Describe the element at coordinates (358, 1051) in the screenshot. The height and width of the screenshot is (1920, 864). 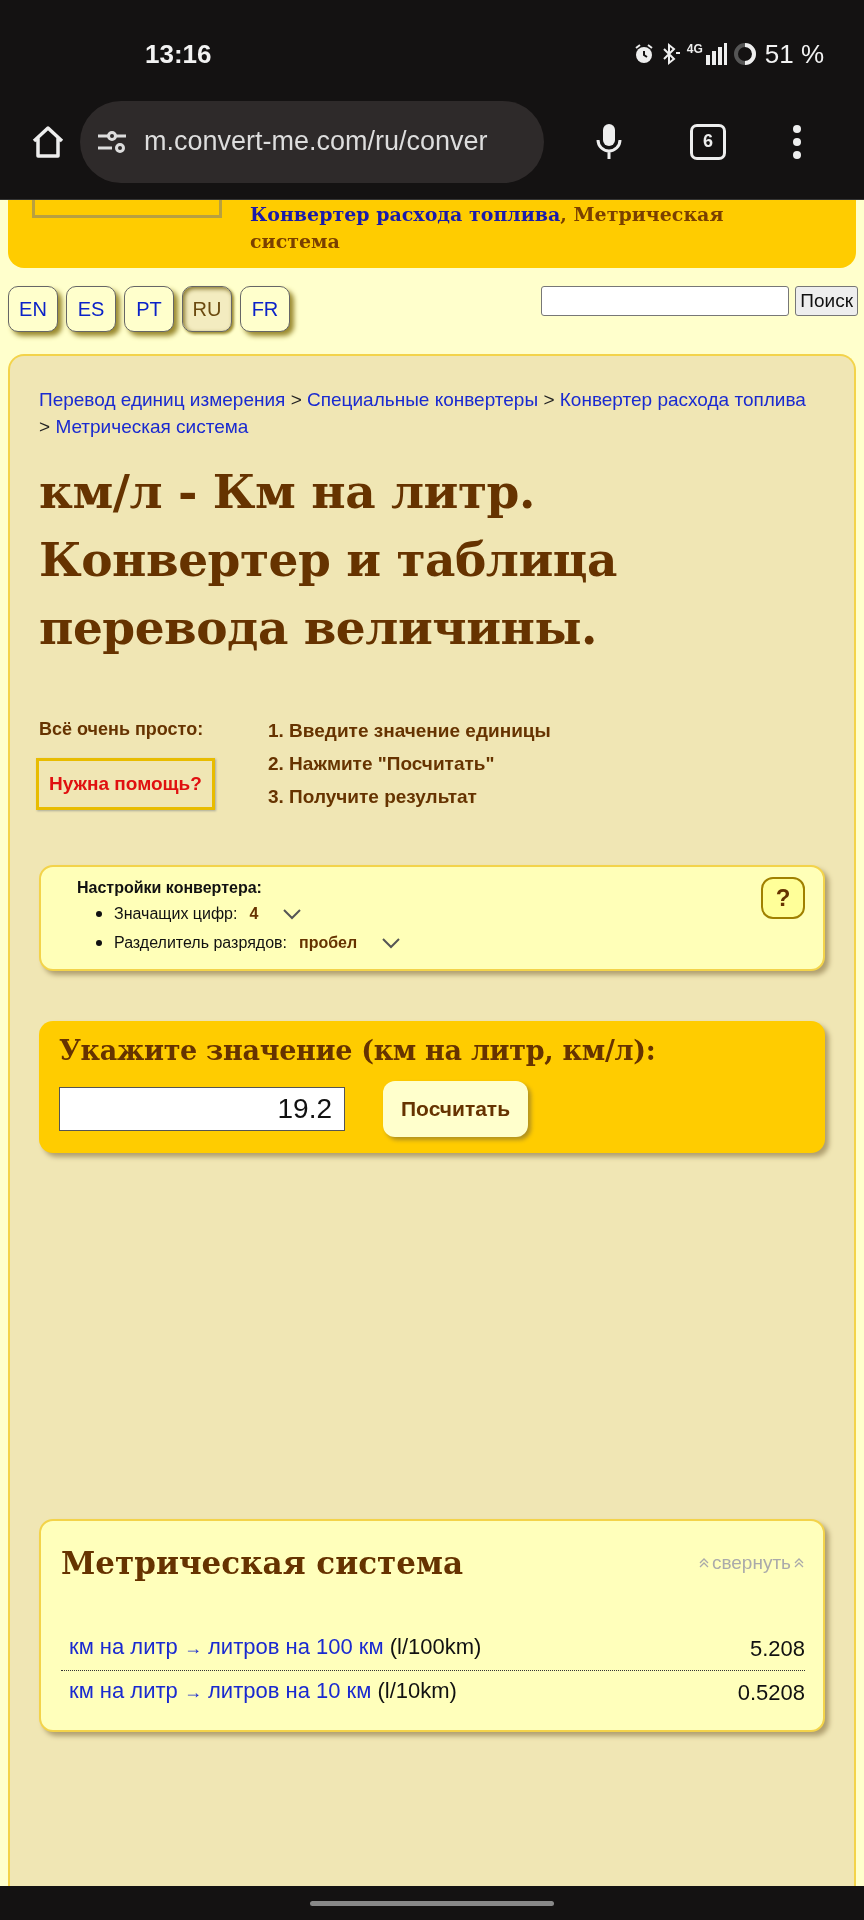
I see `input-label: Укажите значение (км на литр, км/л):` at that location.